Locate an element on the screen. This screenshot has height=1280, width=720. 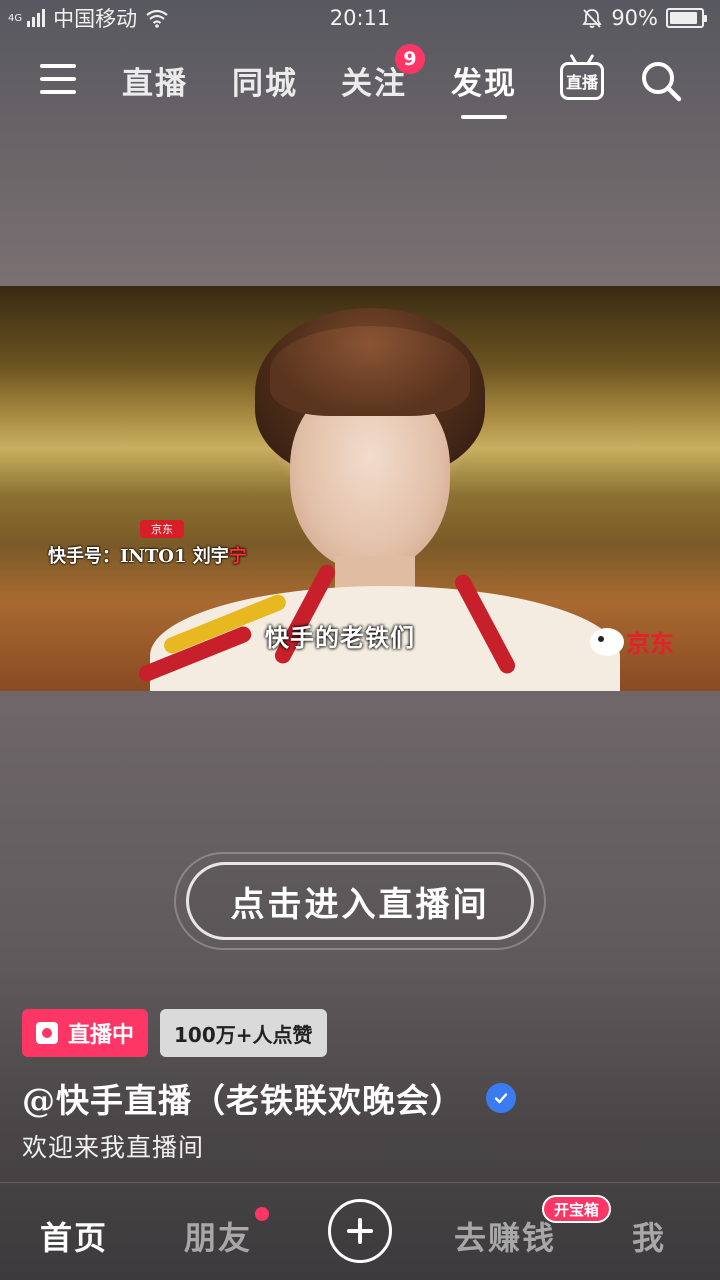
tab-following-label: 关注 is located at coordinates (374, 84).